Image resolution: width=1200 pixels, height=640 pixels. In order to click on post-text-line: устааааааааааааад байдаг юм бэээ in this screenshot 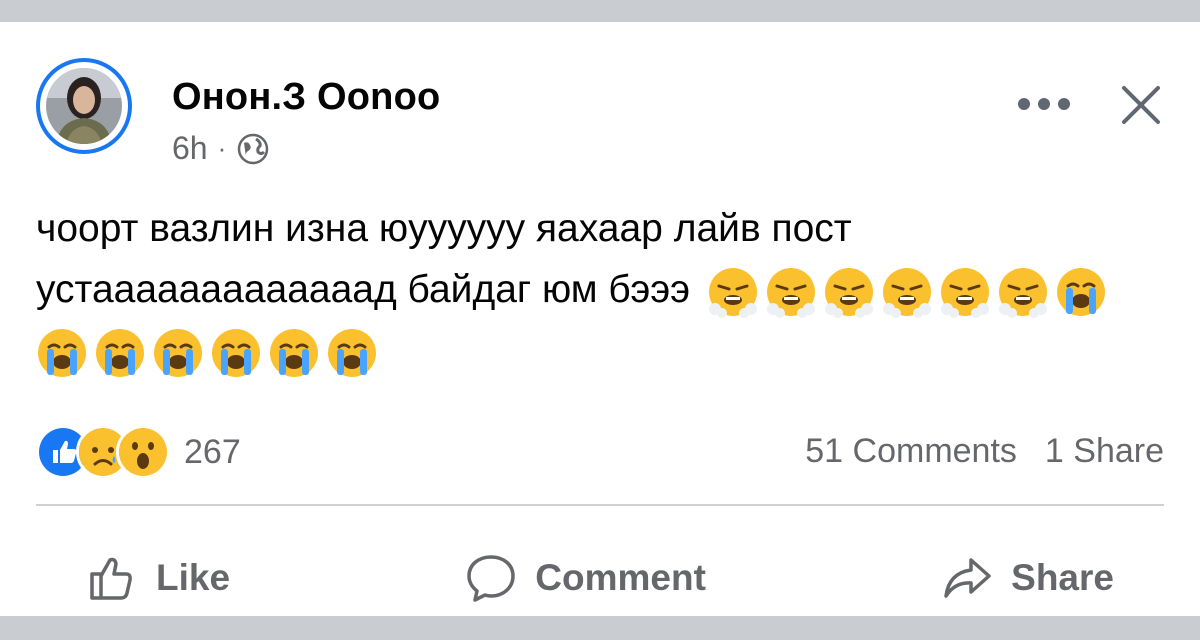, I will do `click(606, 289)`.